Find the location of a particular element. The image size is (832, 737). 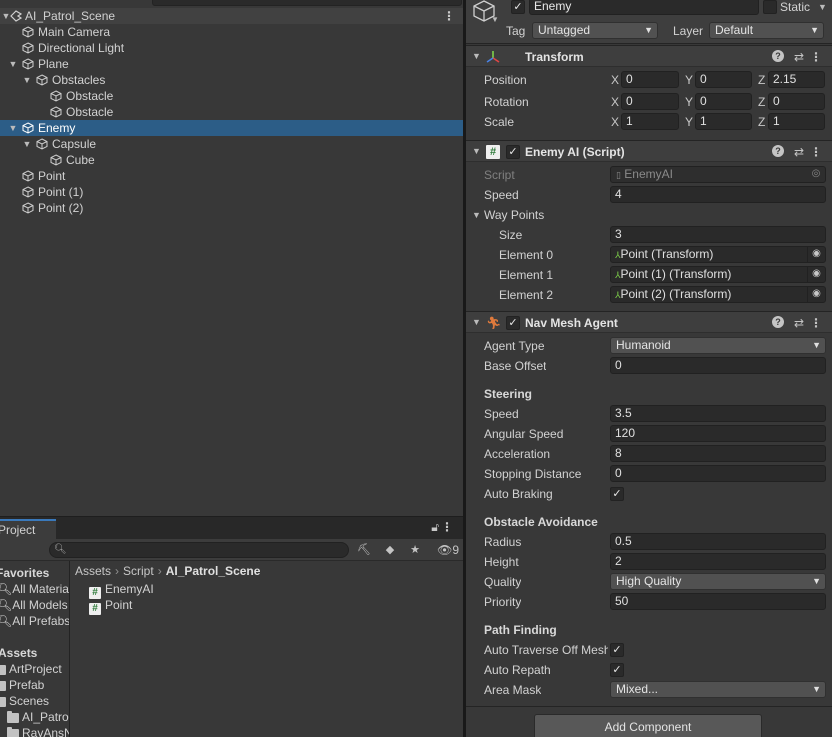

speed-label: Speed is located at coordinates (501, 195).